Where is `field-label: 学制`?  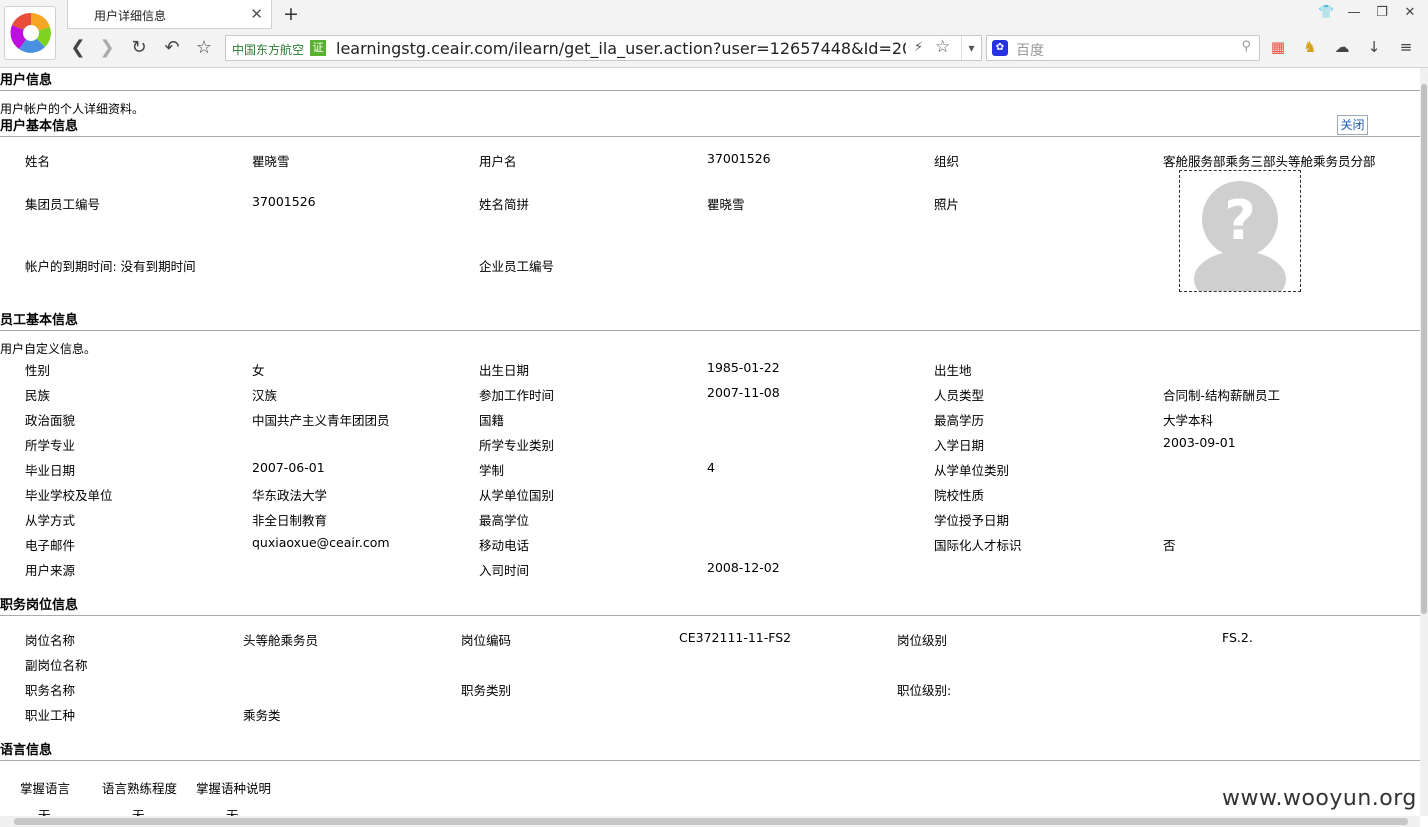
field-label: 学制 is located at coordinates (492, 470).